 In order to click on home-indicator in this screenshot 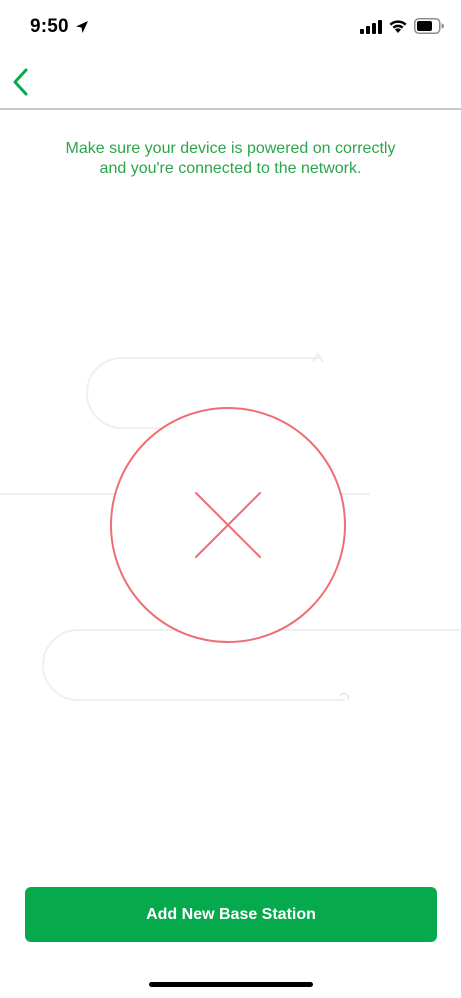, I will do `click(231, 984)`.